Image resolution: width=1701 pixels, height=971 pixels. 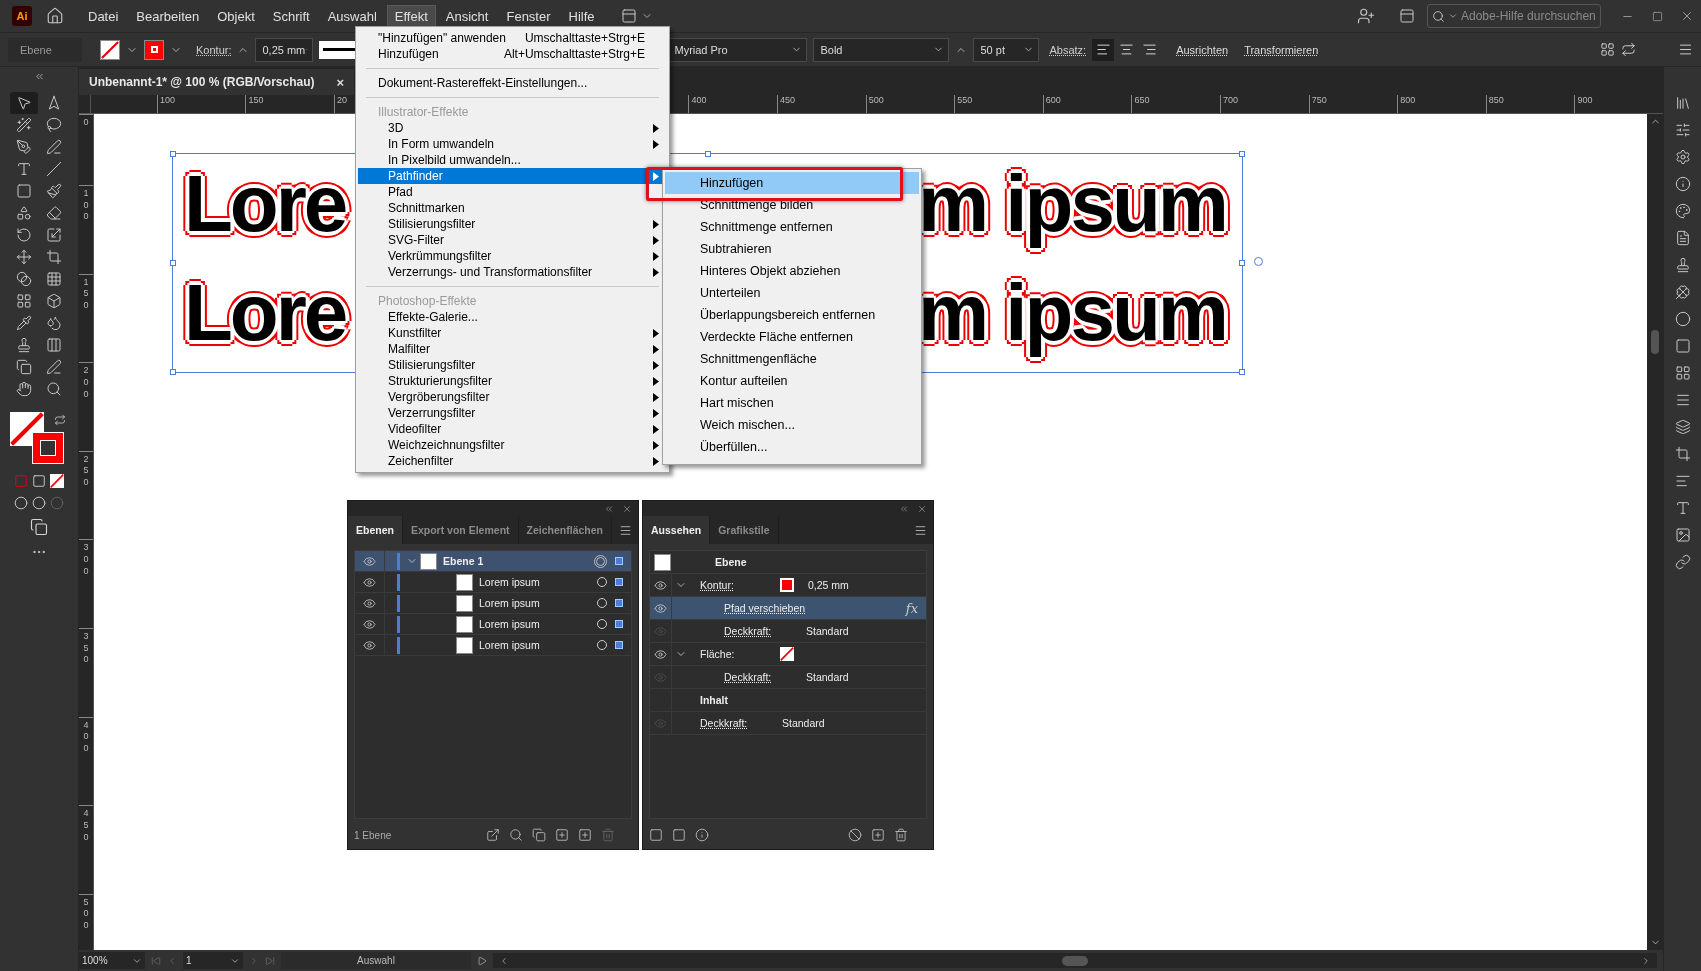 I want to click on layer-count: 1 Ebene, so click(x=373, y=835).